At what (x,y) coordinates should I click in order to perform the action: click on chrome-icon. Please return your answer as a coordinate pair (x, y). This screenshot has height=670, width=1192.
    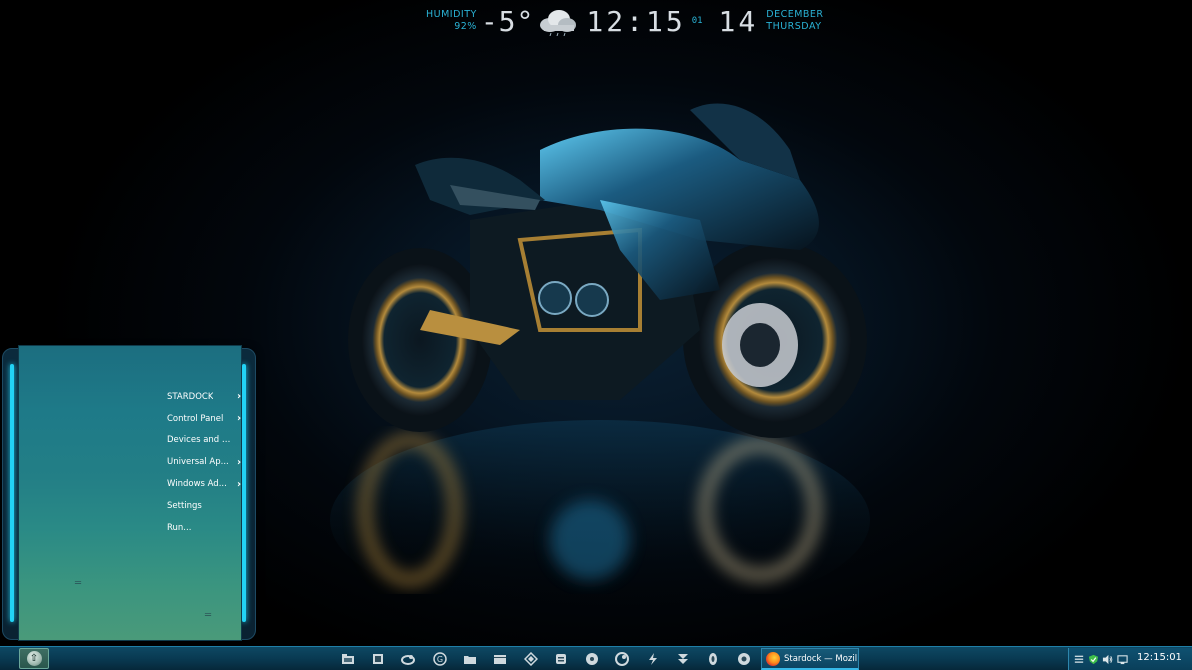
    Looking at the image, I should click on (744, 659).